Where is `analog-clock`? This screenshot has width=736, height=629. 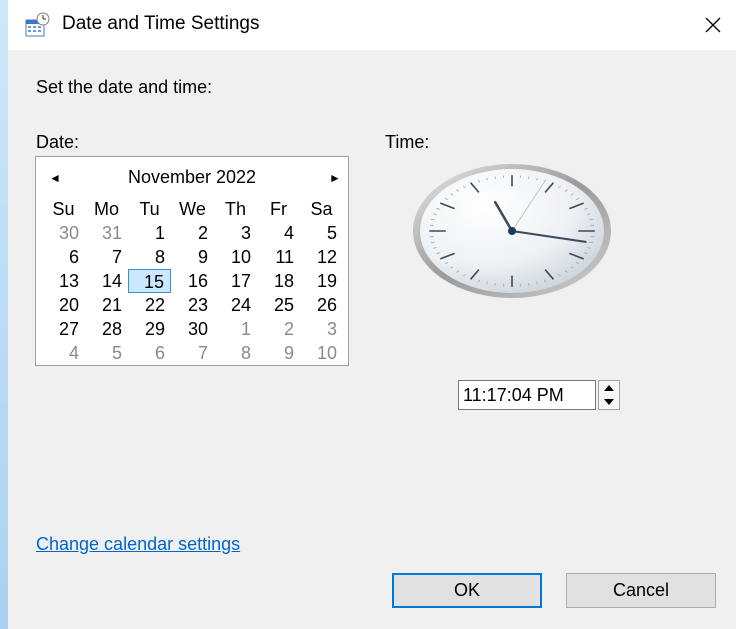
analog-clock is located at coordinates (512, 231).